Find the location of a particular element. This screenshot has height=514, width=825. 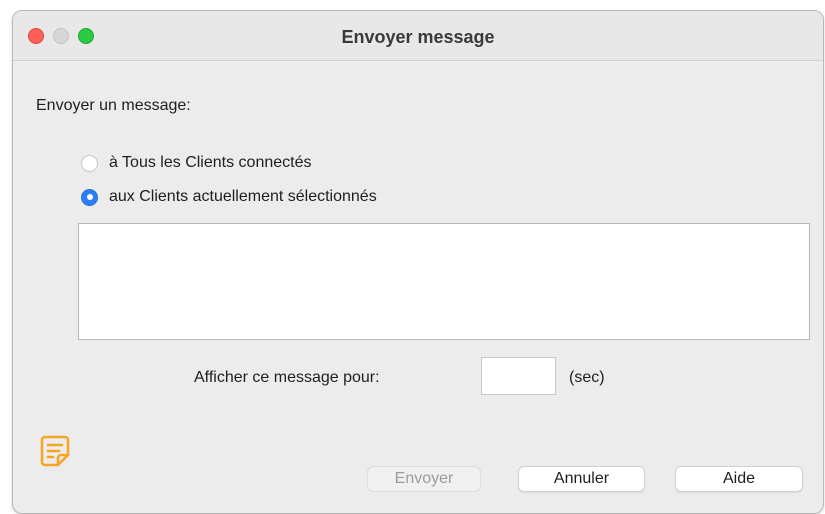

help-button: Aide is located at coordinates (739, 479).